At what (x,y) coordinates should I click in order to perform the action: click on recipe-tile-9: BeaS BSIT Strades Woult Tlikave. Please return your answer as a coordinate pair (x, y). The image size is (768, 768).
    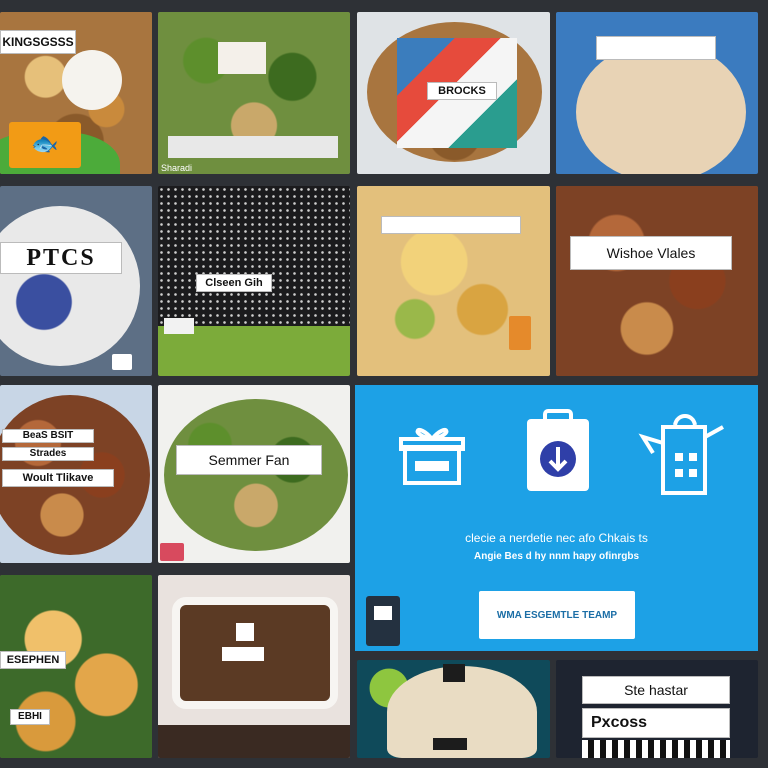
    Looking at the image, I should click on (76, 474).